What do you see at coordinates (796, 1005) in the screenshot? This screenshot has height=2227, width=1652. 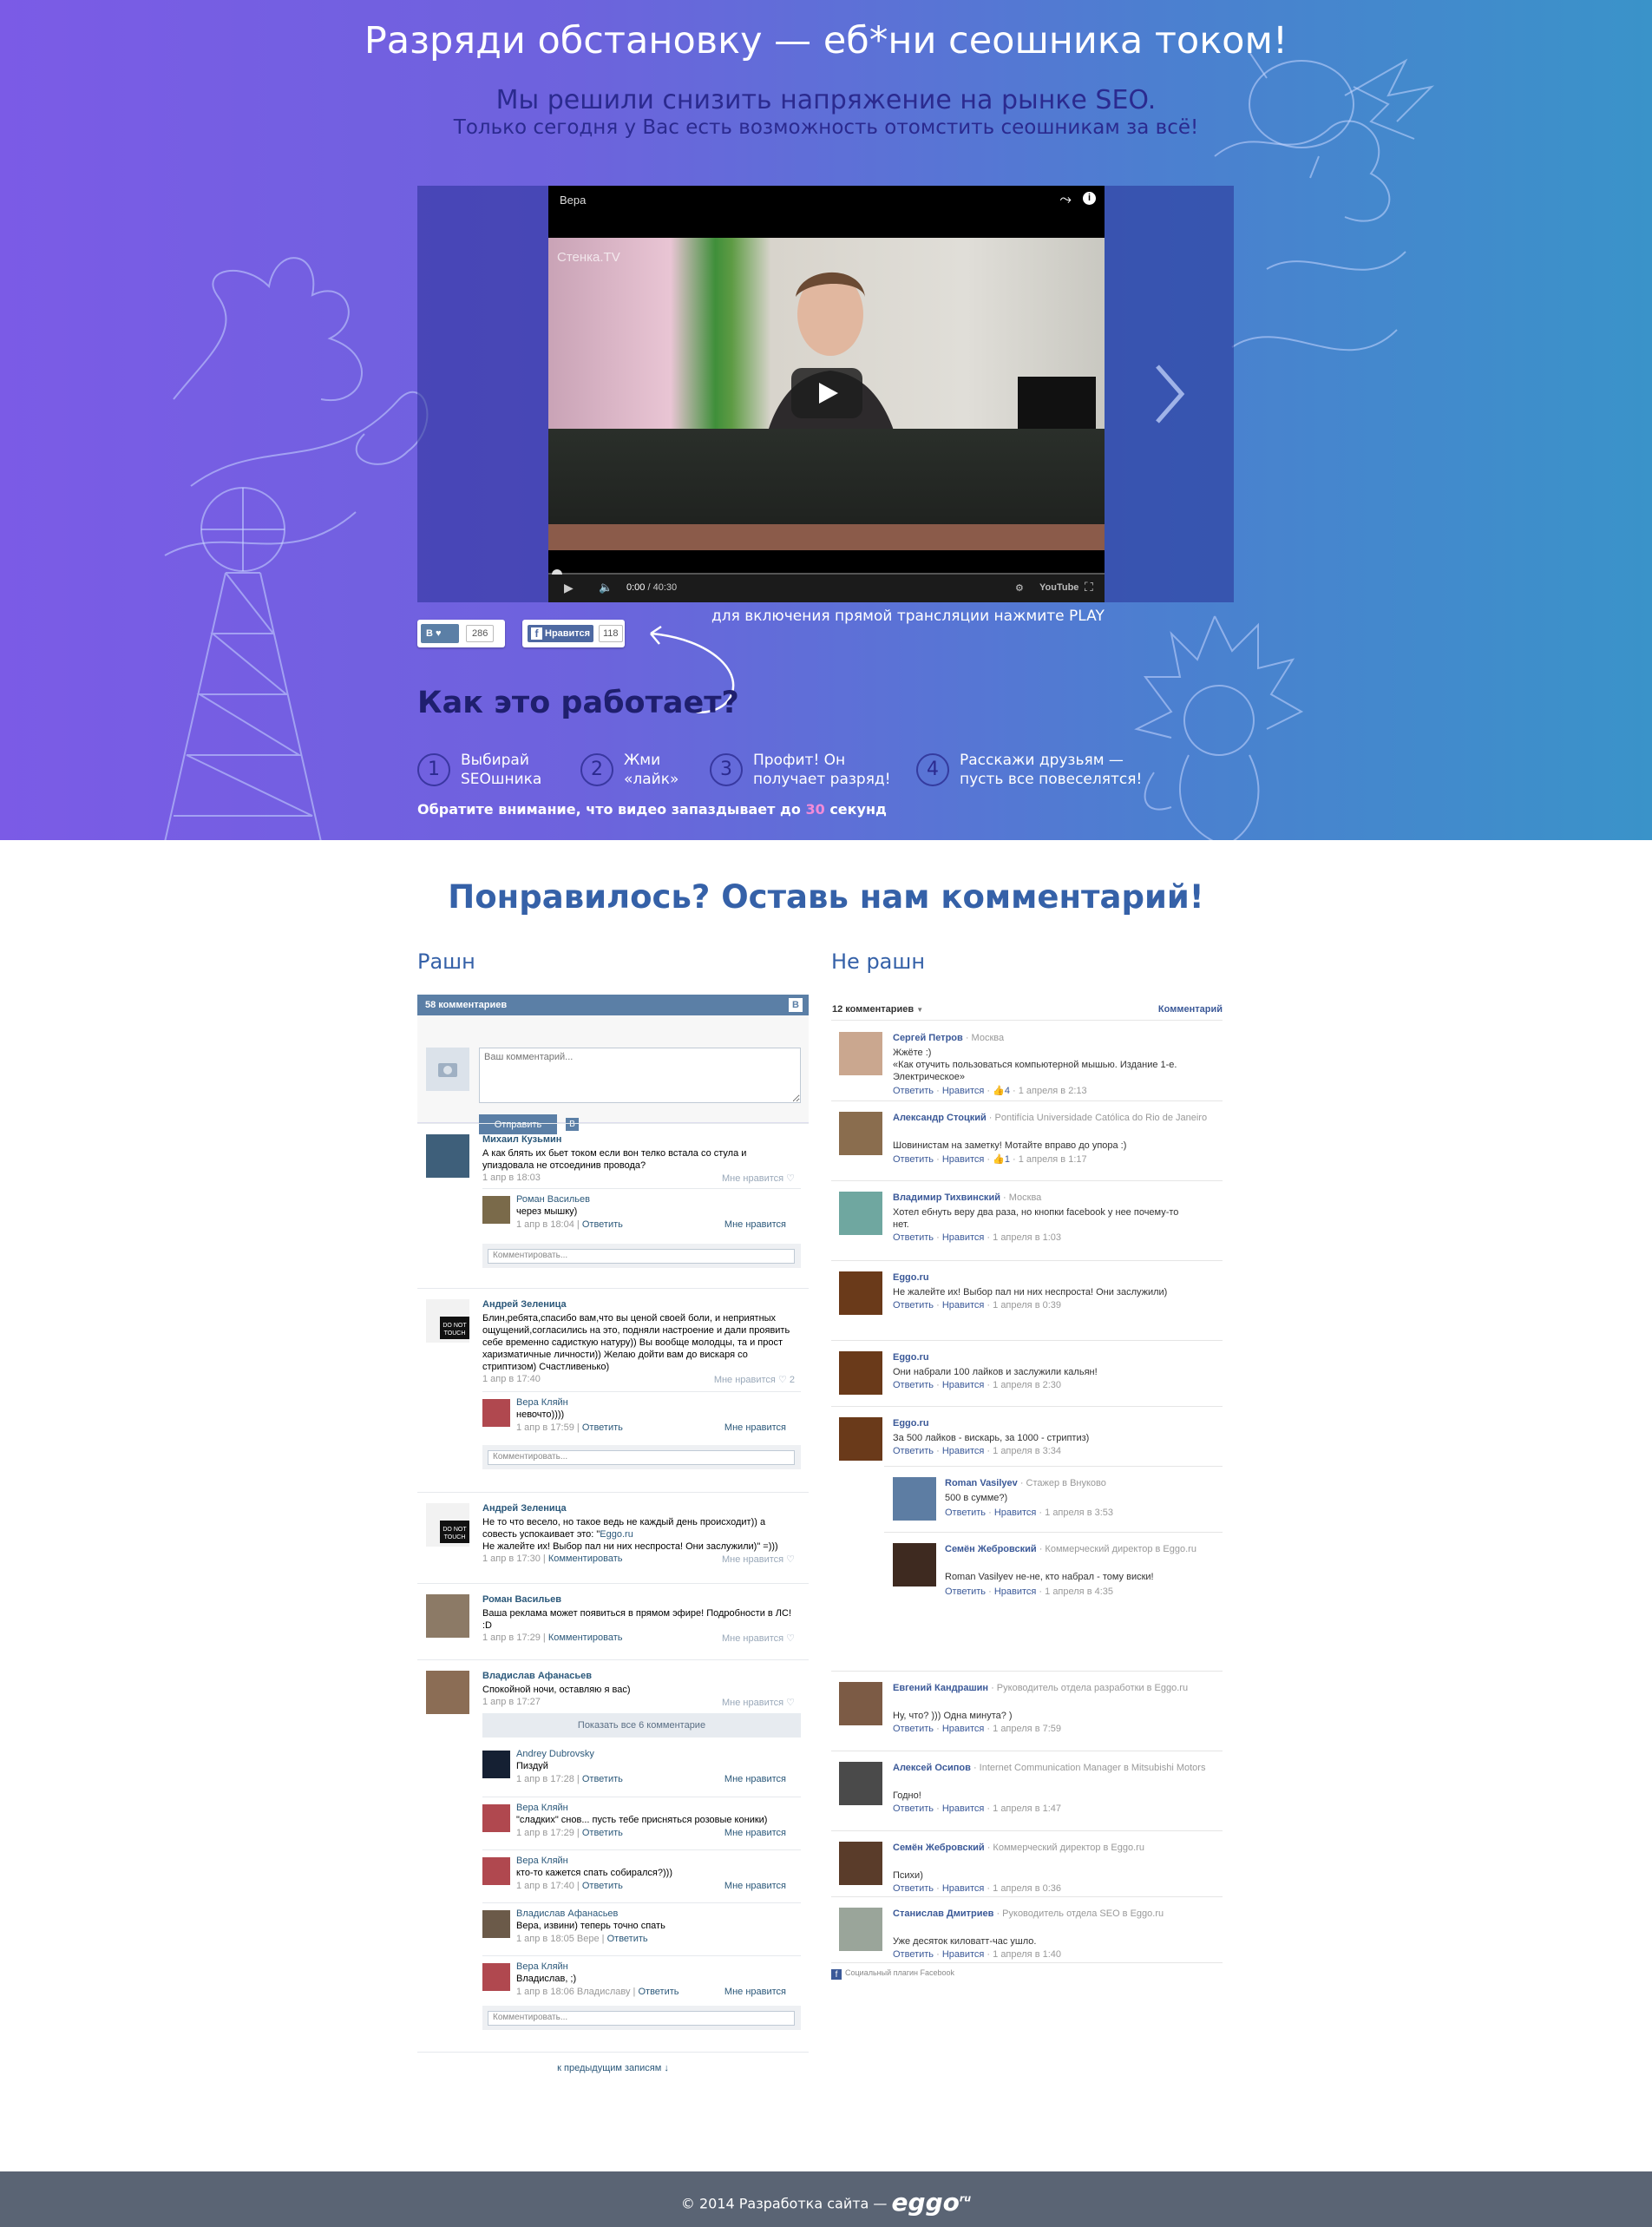 I see `vk-logo-icon: В` at bounding box center [796, 1005].